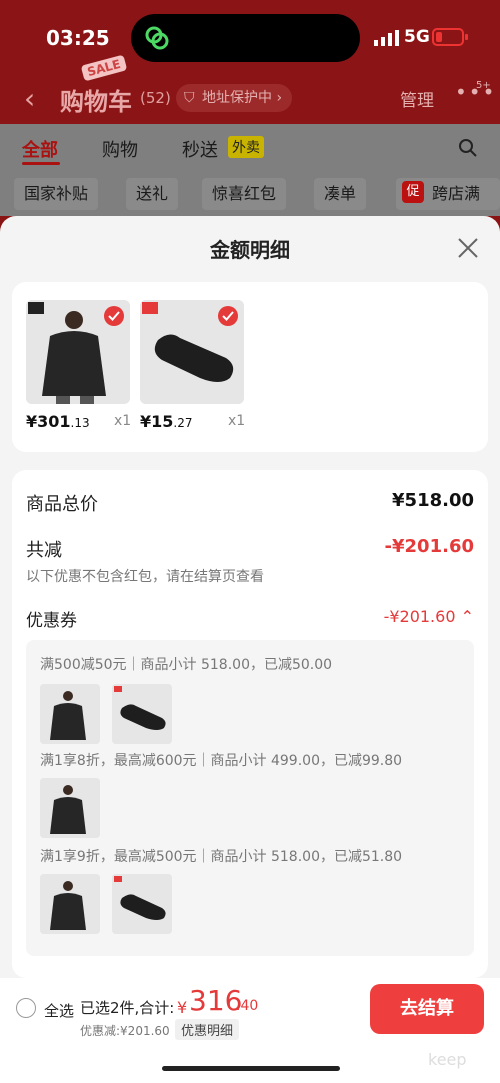  What do you see at coordinates (125, 1031) in the screenshot?
I see `discount-summary: 优惠减:¥201.60` at bounding box center [125, 1031].